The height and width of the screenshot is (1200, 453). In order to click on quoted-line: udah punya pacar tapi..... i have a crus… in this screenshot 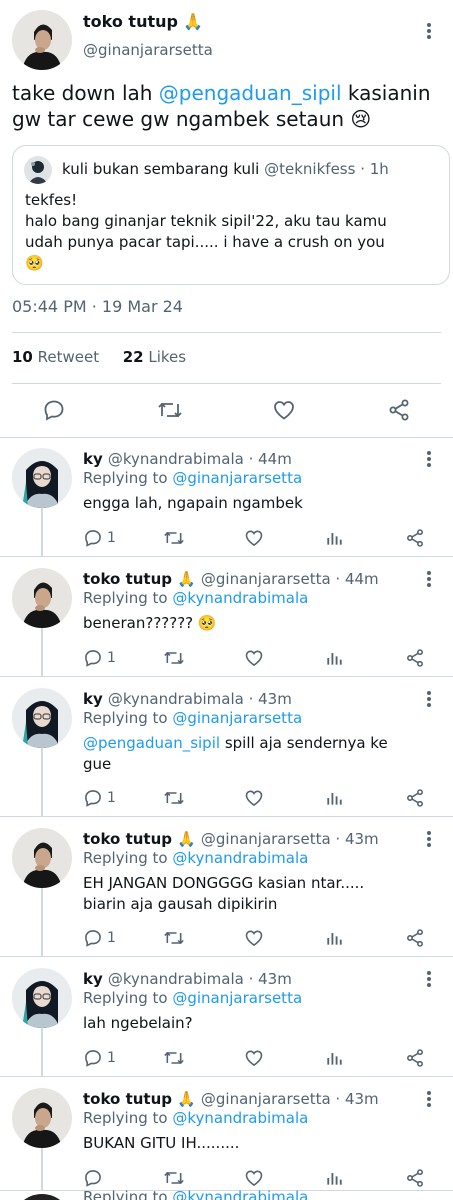, I will do `click(205, 242)`.